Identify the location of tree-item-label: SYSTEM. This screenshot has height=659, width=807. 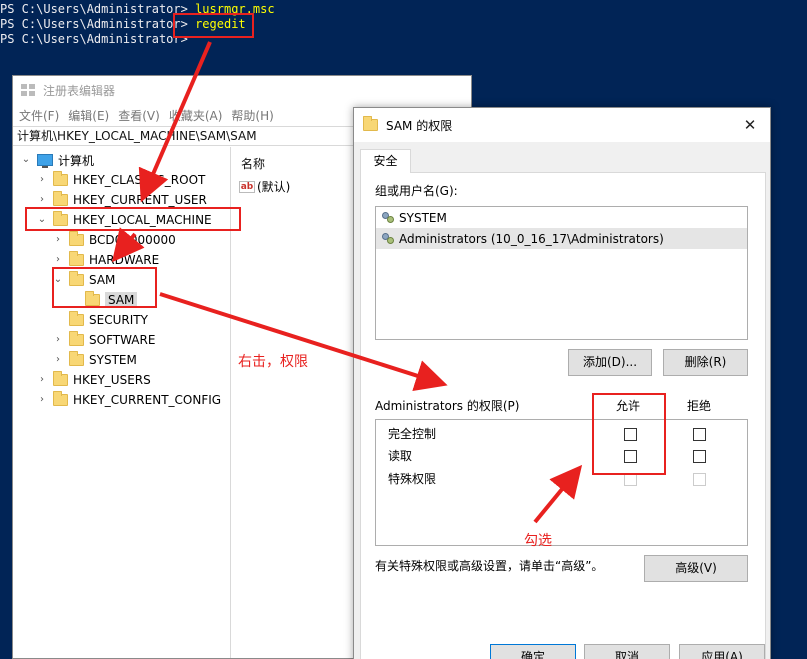
(113, 360).